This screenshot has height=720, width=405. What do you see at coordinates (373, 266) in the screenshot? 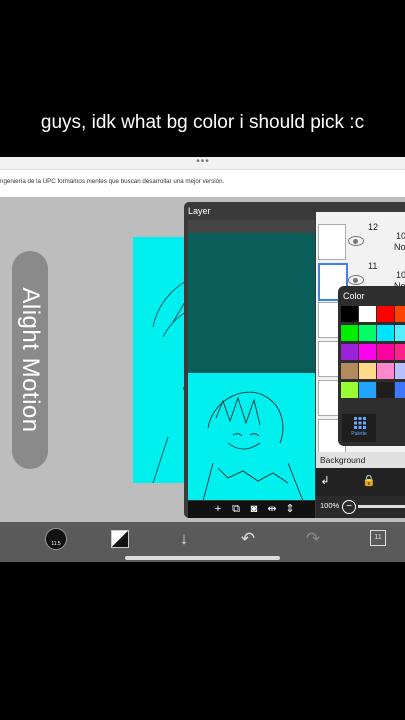
I see `layer-number: 11` at bounding box center [373, 266].